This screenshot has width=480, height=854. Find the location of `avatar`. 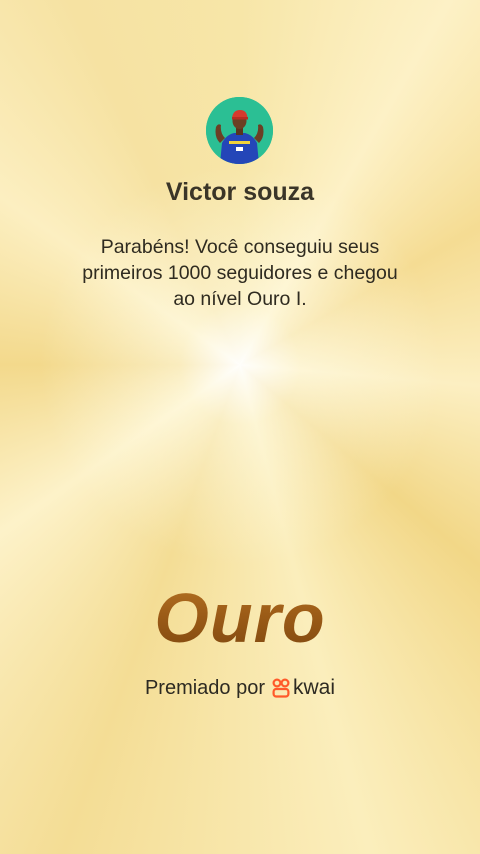

avatar is located at coordinates (239, 130).